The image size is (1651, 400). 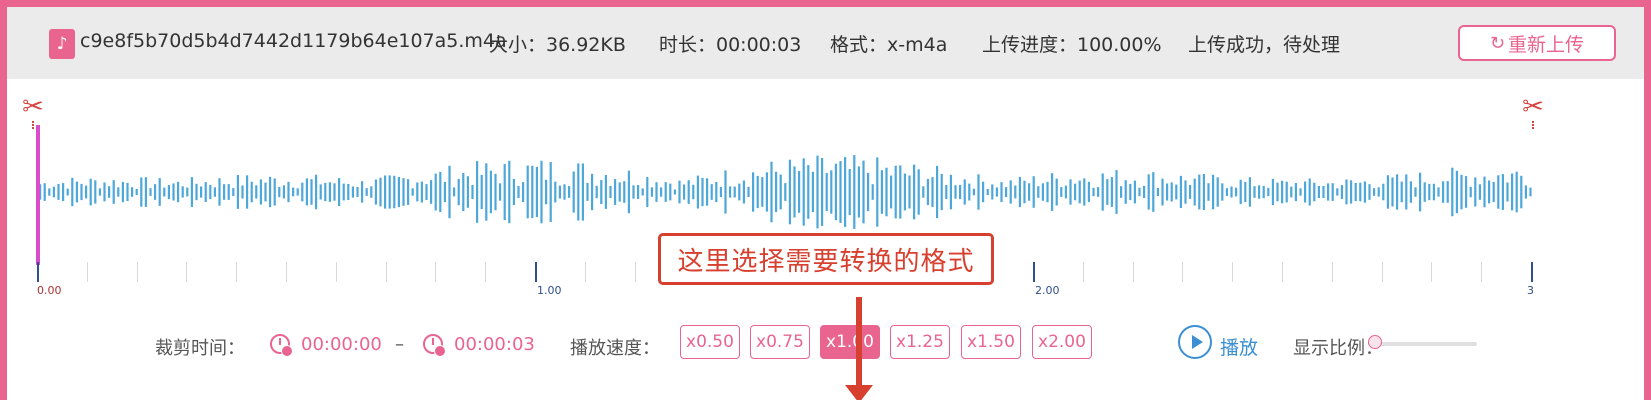 I want to click on speed-button-0.75: x0.75, so click(x=780, y=342).